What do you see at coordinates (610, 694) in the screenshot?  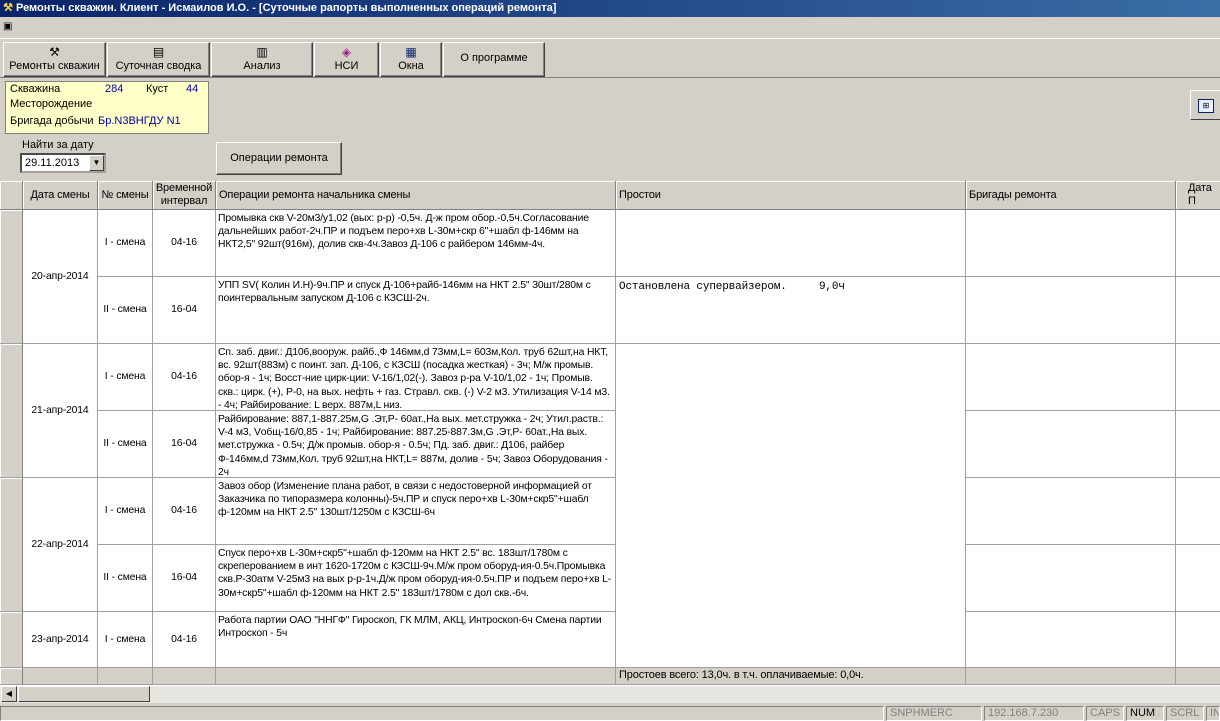 I see `horizontal-scrollbar: ◀` at bounding box center [610, 694].